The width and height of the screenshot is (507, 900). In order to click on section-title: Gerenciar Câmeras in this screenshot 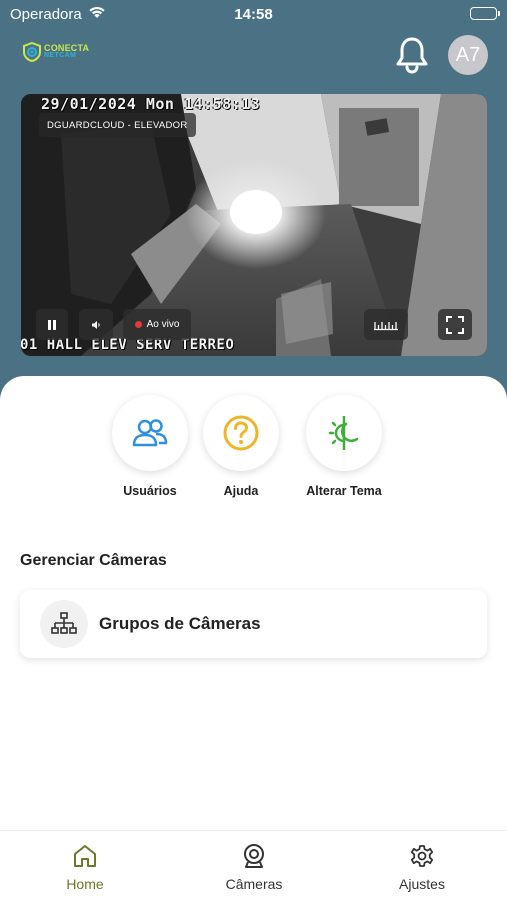, I will do `click(93, 560)`.